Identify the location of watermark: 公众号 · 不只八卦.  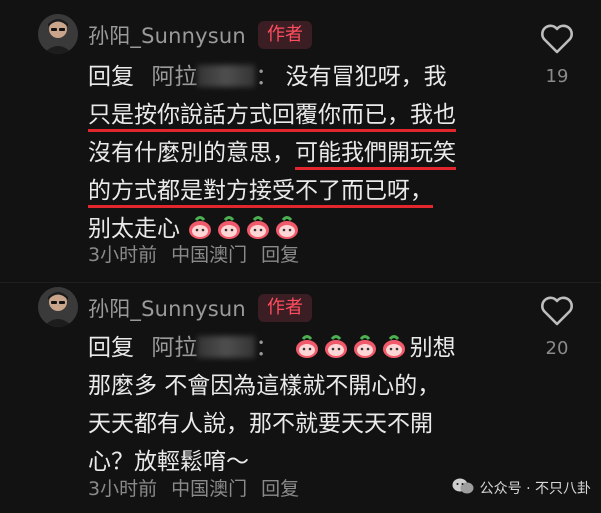
(521, 488).